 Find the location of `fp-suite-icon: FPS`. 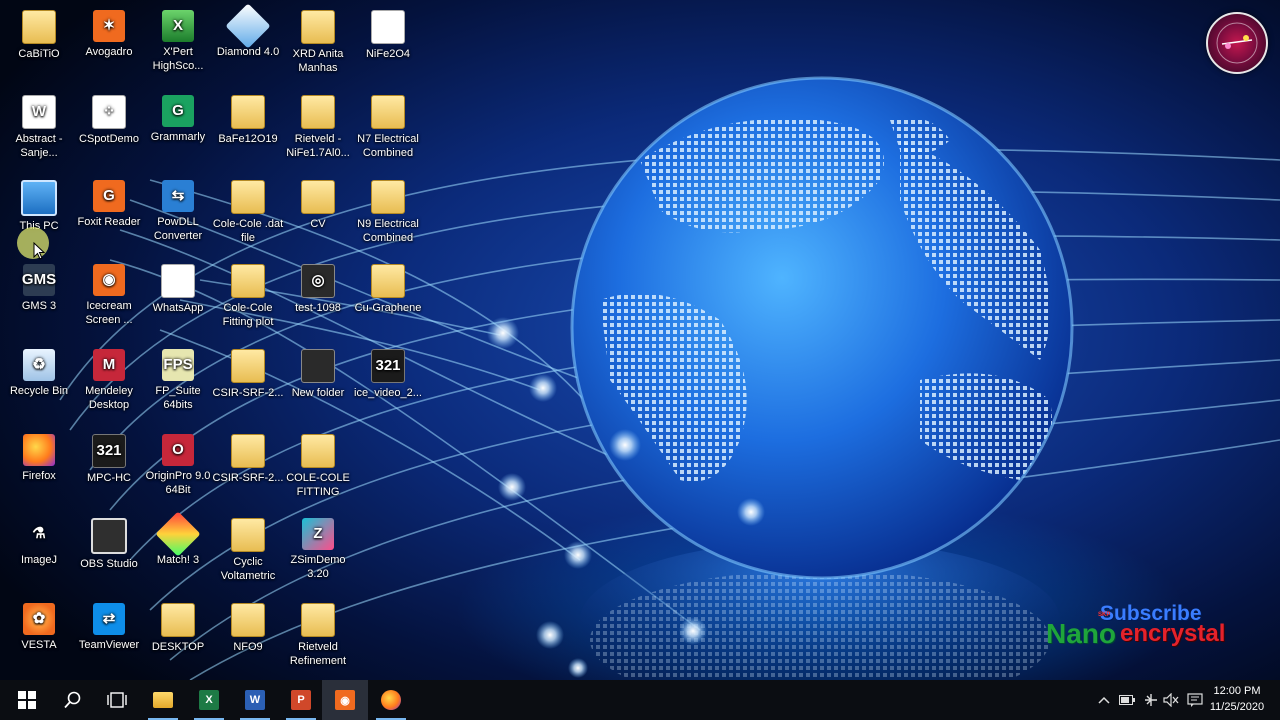

fp-suite-icon: FPS is located at coordinates (178, 365).